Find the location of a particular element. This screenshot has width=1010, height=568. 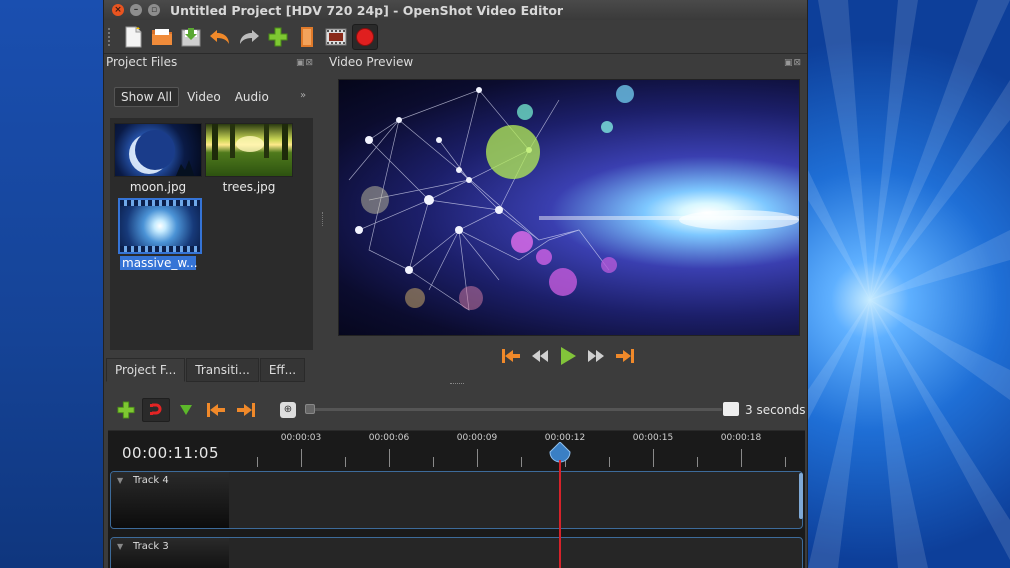

vertical-splitter-handle is located at coordinates (323, 219).